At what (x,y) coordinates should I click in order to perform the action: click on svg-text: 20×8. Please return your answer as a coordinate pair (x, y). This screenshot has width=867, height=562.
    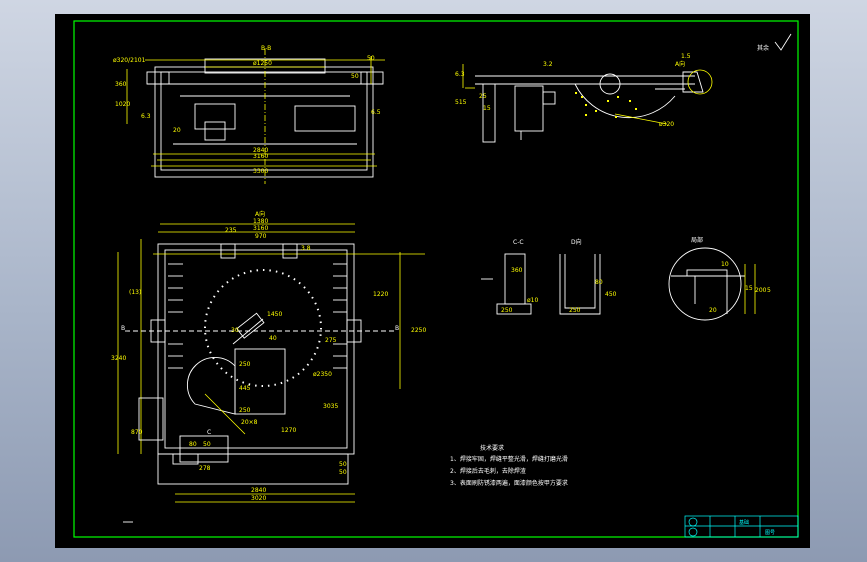
    Looking at the image, I should click on (249, 422).